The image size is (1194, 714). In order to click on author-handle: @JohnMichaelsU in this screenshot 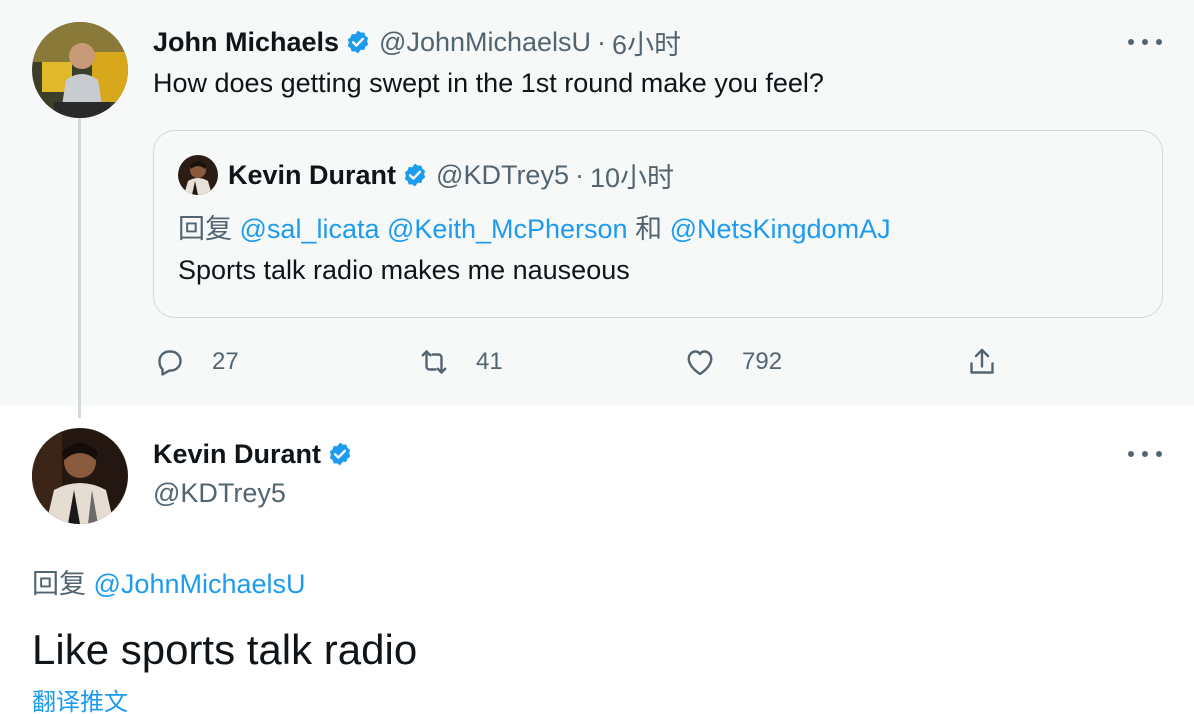, I will do `click(485, 42)`.